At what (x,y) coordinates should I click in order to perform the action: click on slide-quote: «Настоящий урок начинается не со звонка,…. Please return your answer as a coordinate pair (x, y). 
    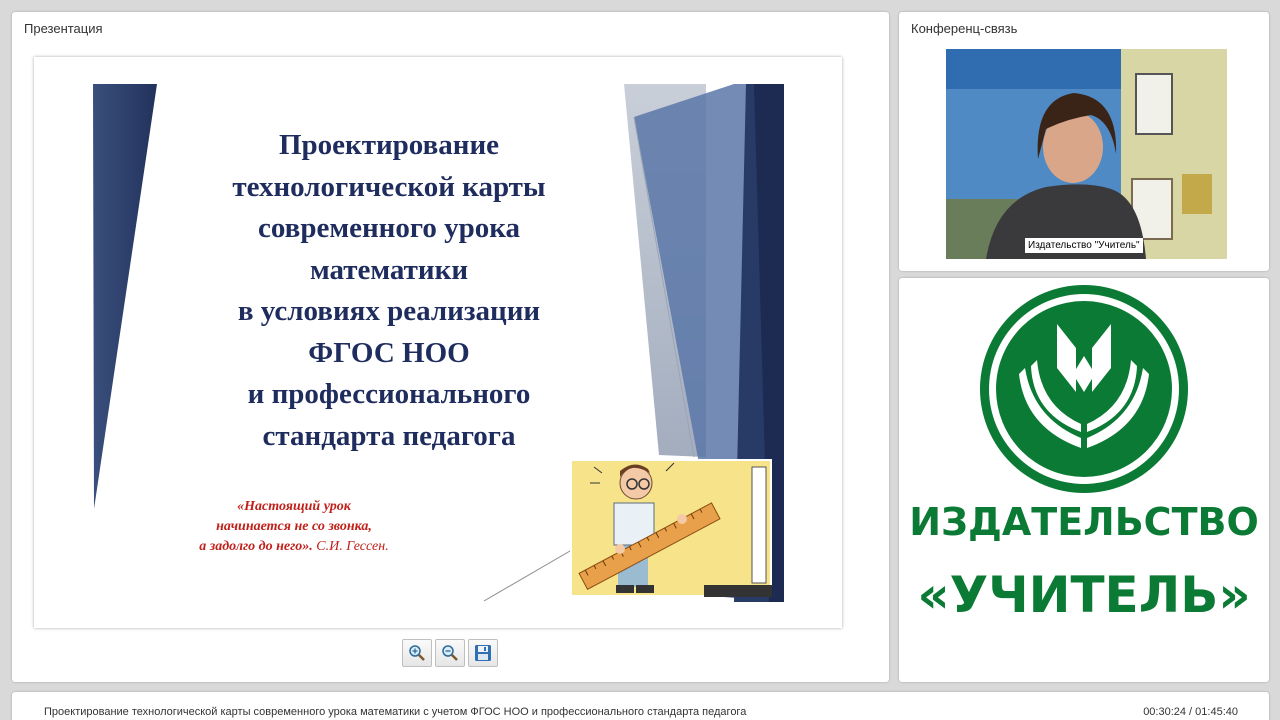
    Looking at the image, I should click on (294, 527).